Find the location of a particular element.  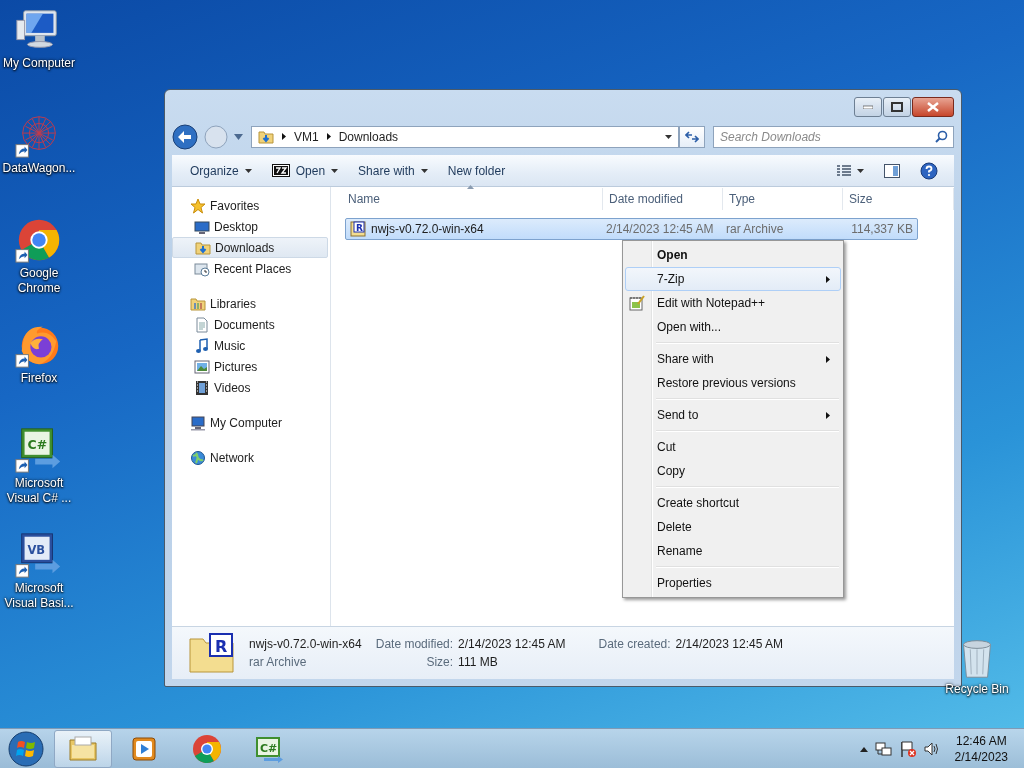

sidebar-item: Documents is located at coordinates (250, 325).